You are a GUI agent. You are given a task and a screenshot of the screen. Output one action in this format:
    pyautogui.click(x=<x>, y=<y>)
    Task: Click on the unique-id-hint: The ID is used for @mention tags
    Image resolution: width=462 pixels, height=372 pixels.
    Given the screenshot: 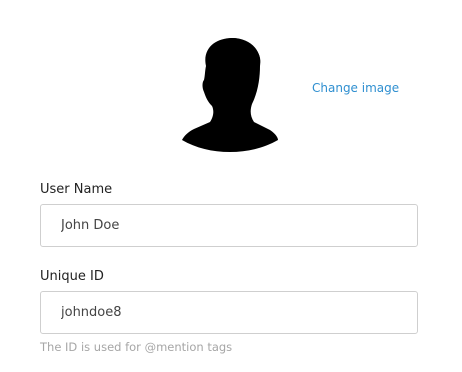 What is the action you would take?
    pyautogui.click(x=136, y=347)
    